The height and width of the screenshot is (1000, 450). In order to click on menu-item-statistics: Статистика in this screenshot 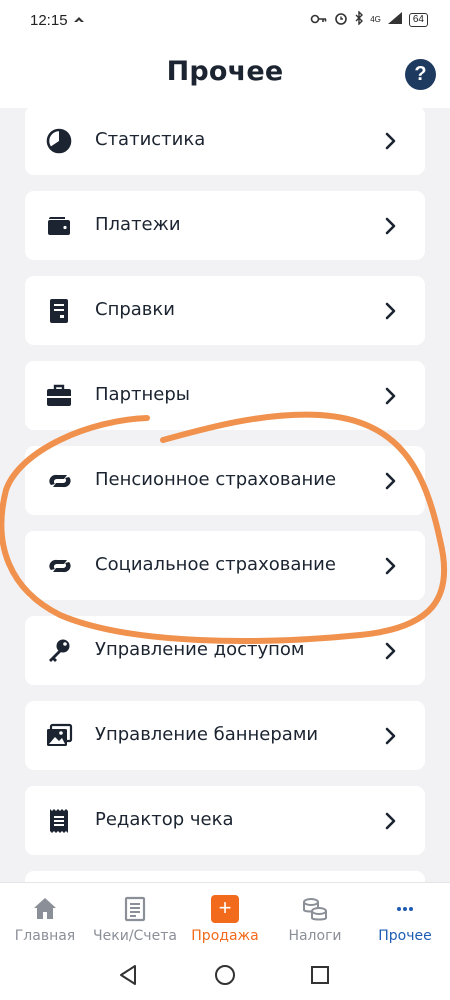, I will do `click(225, 141)`.